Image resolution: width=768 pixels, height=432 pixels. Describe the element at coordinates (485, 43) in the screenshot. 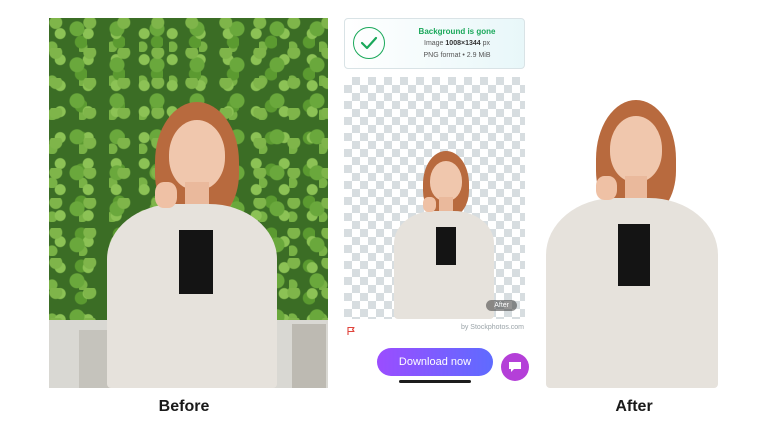

I see `image-size-unit: px` at that location.